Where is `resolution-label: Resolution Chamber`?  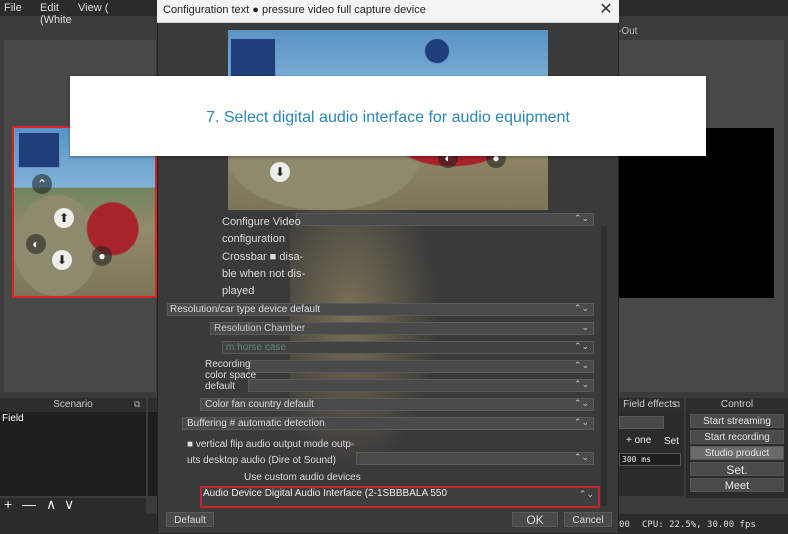
resolution-label: Resolution Chamber is located at coordinates (260, 328).